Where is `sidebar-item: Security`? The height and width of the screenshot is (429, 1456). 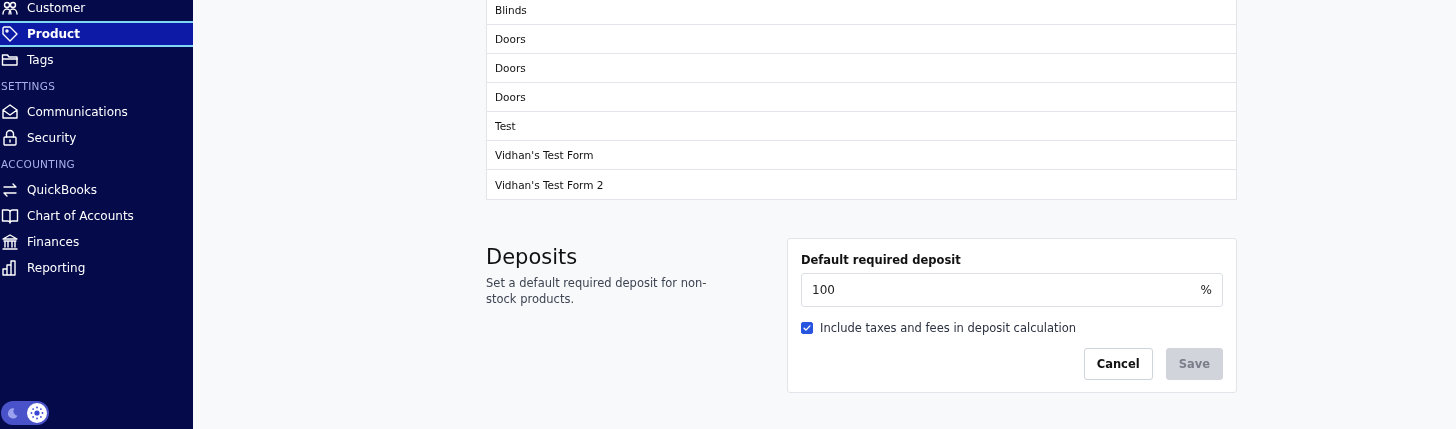 sidebar-item: Security is located at coordinates (96, 138).